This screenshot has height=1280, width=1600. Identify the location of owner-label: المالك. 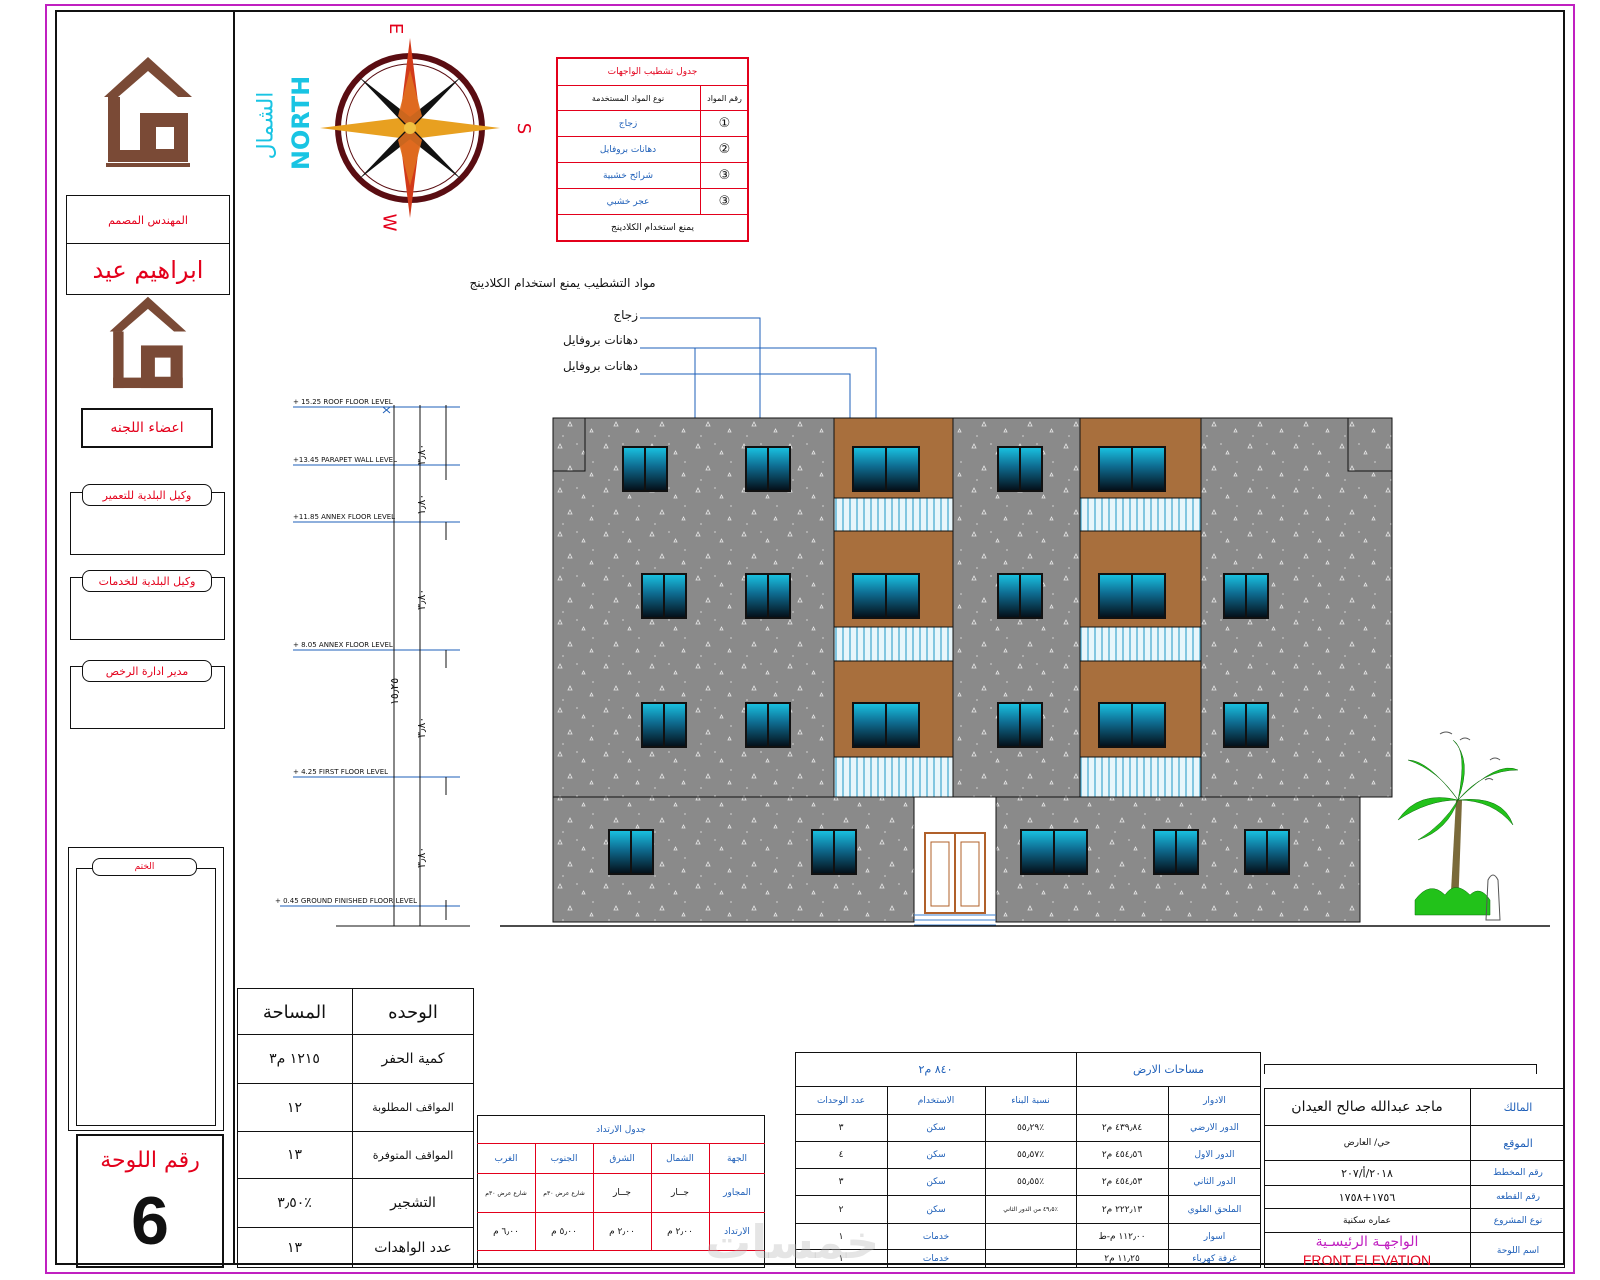
(1518, 1107).